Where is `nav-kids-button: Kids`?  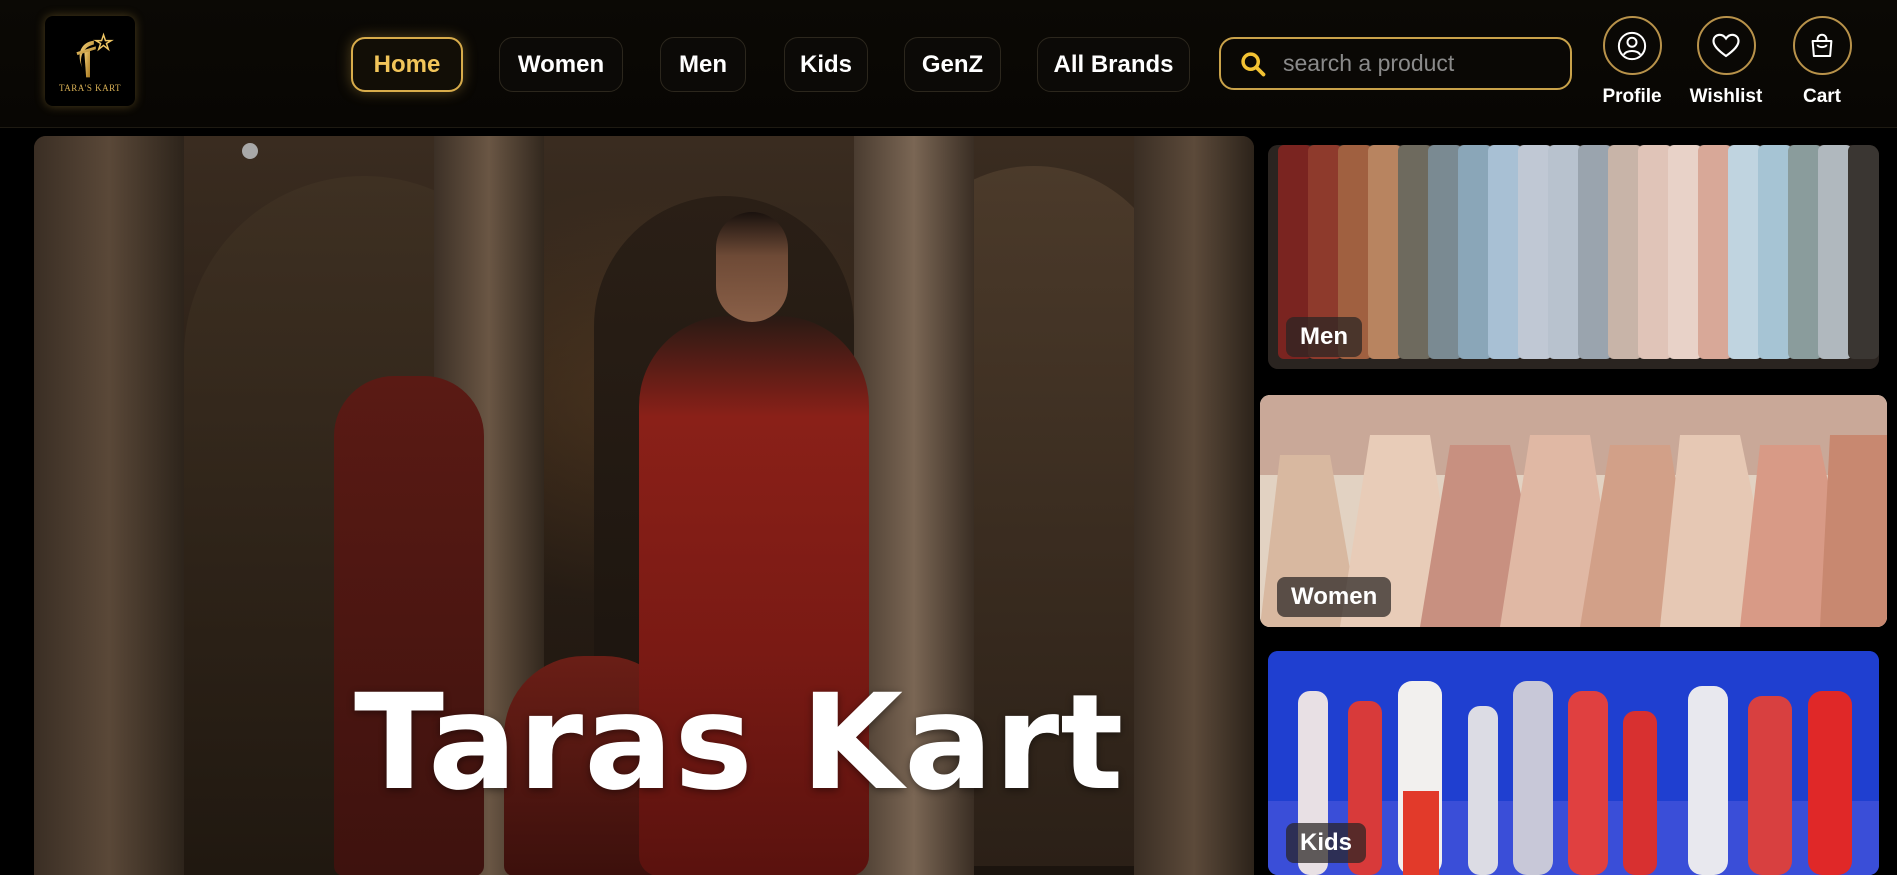 nav-kids-button: Kids is located at coordinates (826, 64).